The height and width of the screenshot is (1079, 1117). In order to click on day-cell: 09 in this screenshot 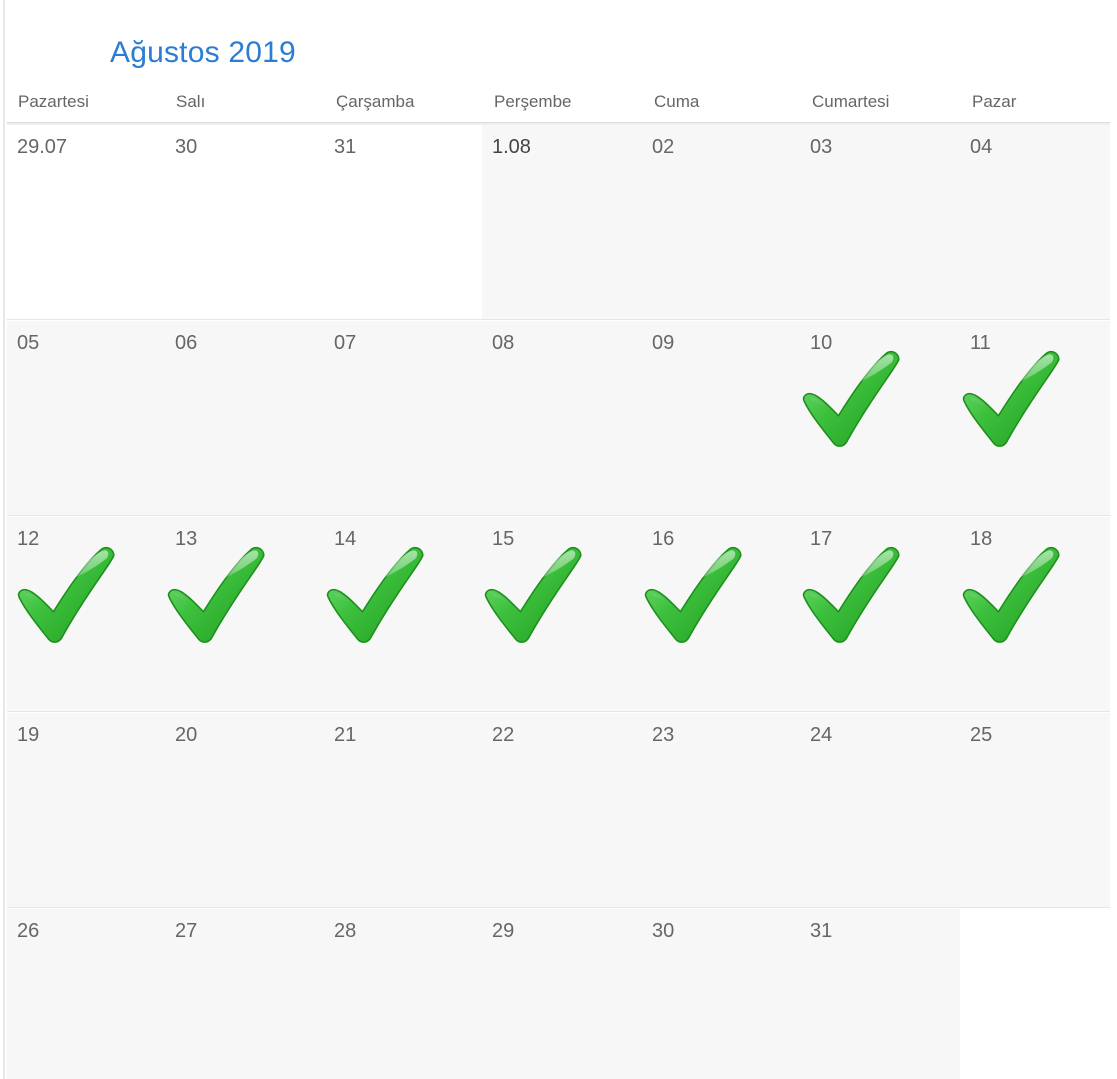, I will do `click(721, 418)`.